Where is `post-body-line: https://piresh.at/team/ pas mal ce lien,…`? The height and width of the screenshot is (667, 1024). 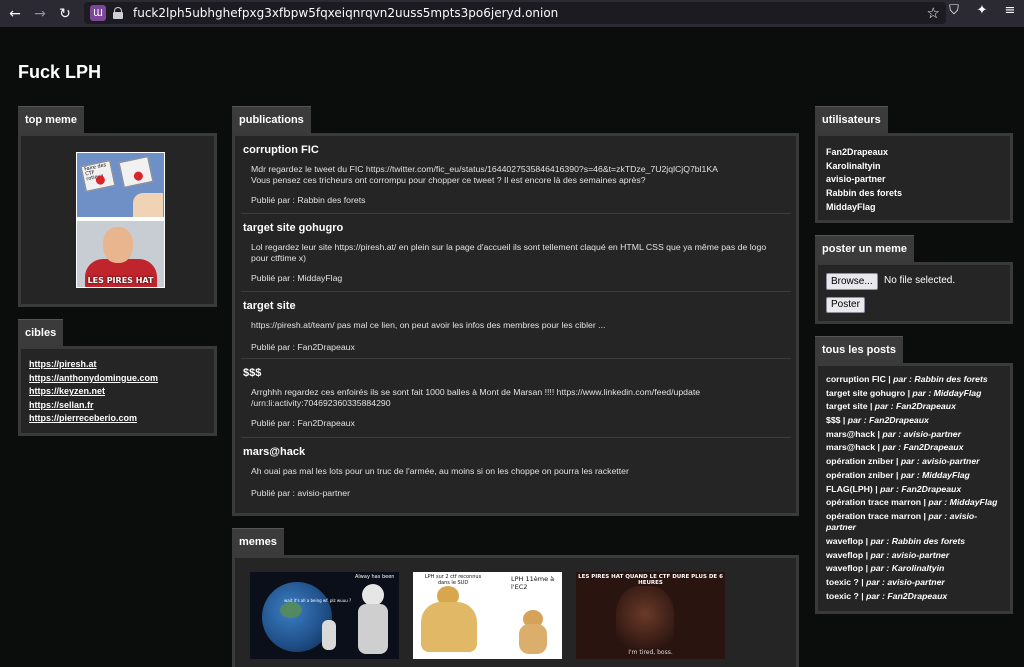 post-body-line: https://piresh.at/team/ pas mal ce lien,… is located at coordinates (428, 325).